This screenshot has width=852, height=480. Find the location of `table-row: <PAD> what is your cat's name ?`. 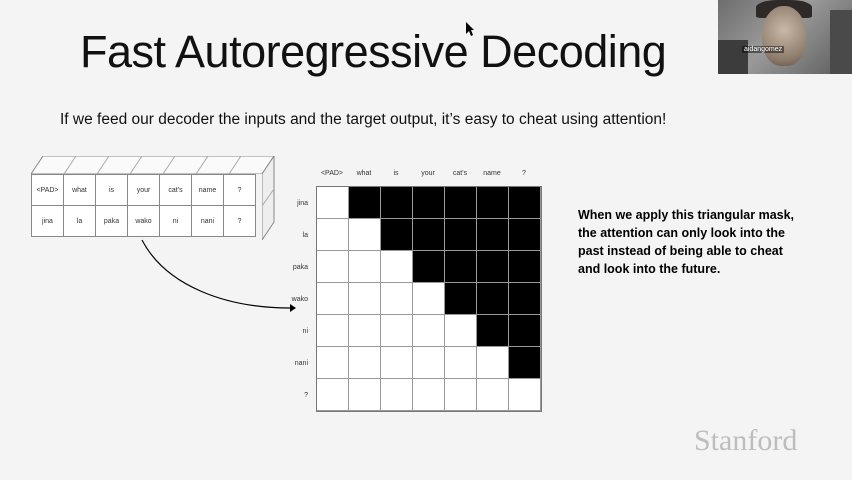

table-row: <PAD> what is your cat's name ? is located at coordinates (143, 190).